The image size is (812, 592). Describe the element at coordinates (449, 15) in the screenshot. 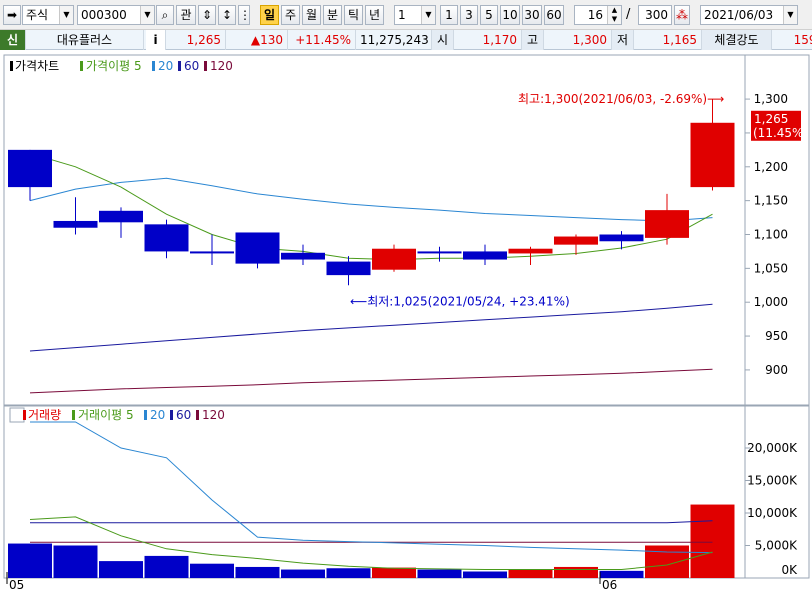

I see `unit-1-button: 1` at that location.